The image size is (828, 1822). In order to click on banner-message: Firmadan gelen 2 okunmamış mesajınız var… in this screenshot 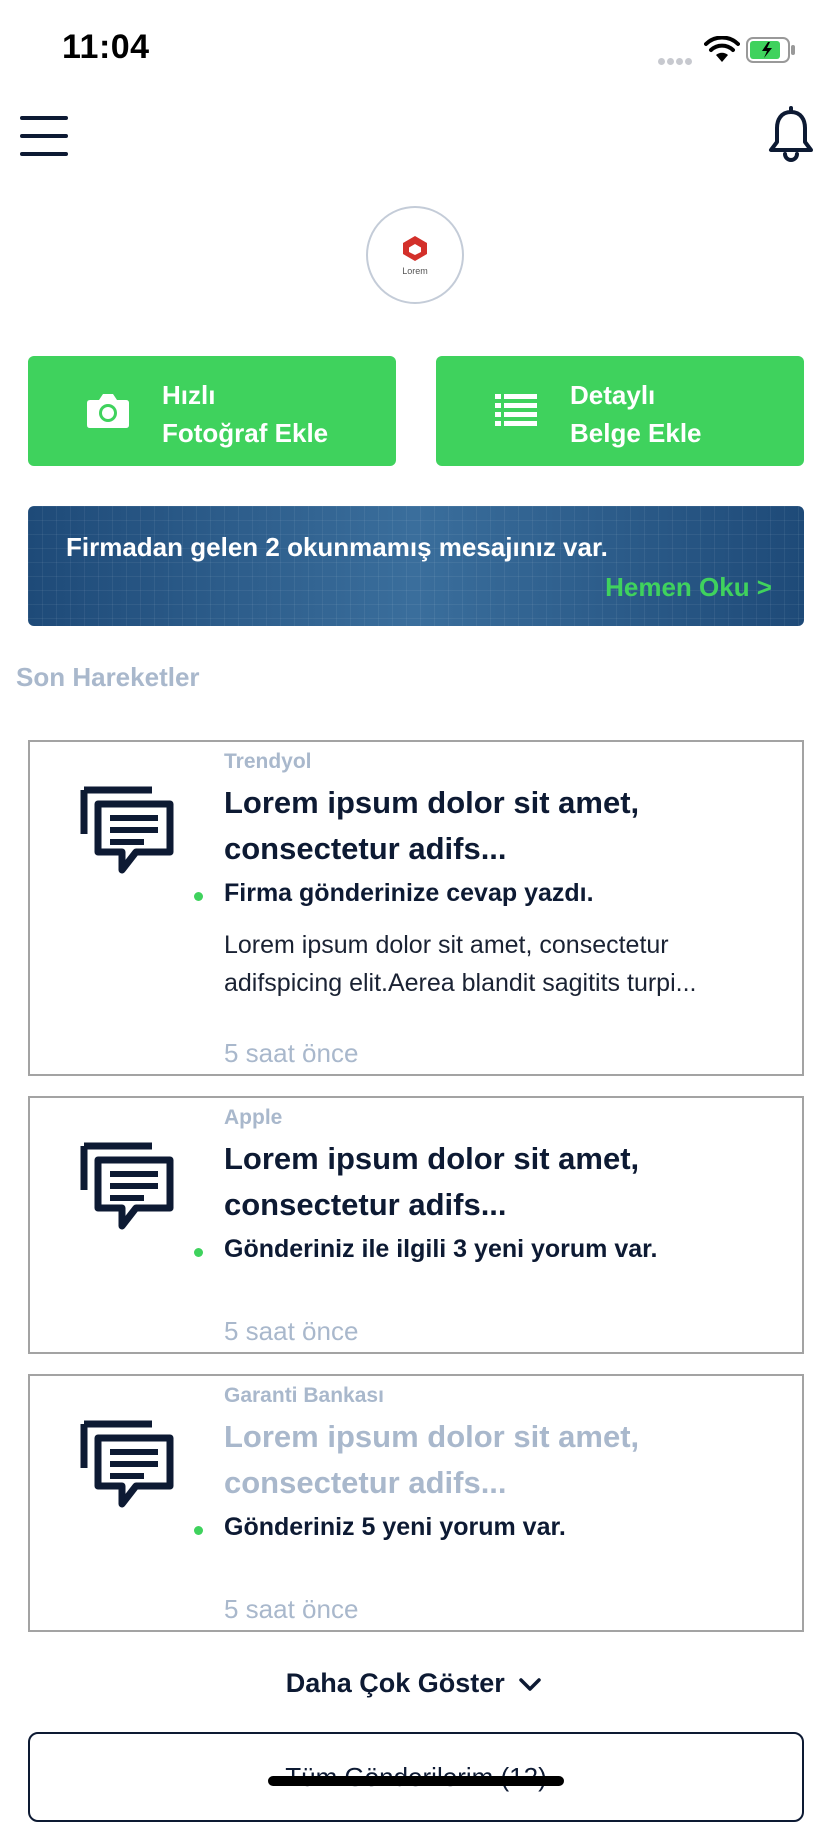, I will do `click(337, 547)`.